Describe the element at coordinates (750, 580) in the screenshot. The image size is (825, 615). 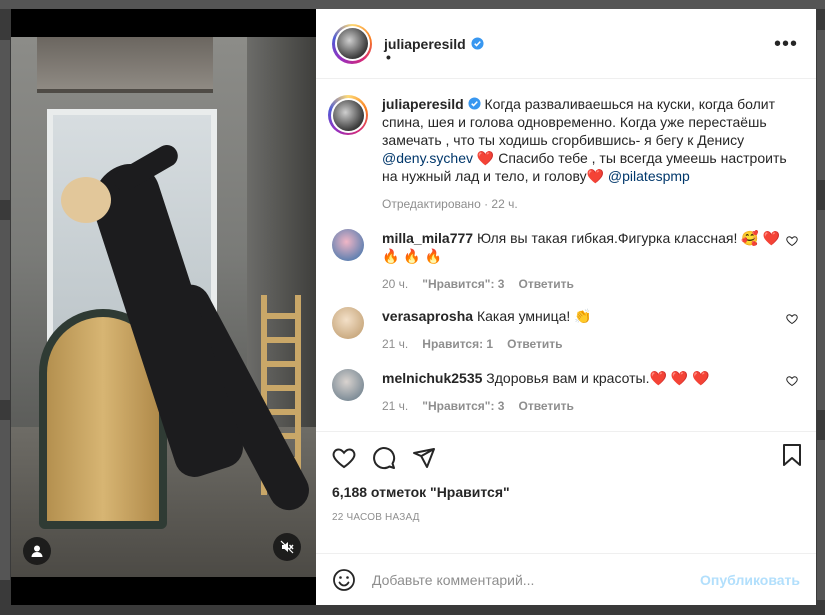
I see `publish-button: Опубликовать` at that location.